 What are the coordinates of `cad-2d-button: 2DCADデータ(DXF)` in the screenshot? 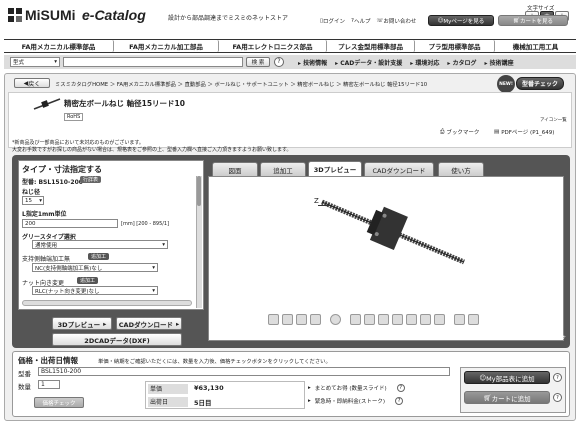 It's located at (117, 339).